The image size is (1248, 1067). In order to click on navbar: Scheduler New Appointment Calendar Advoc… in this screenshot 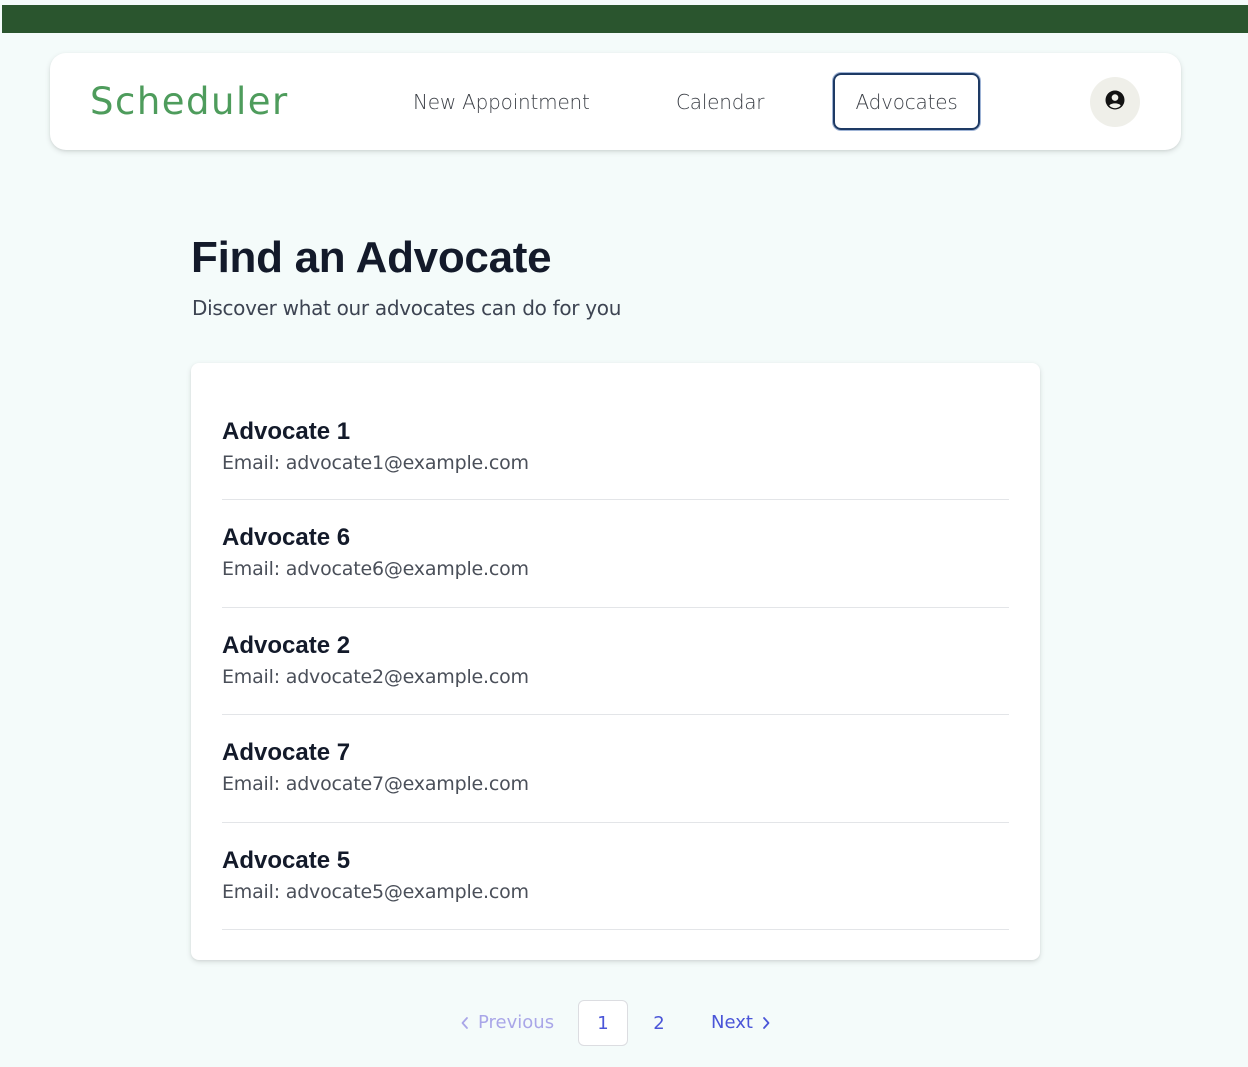, I will do `click(615, 101)`.